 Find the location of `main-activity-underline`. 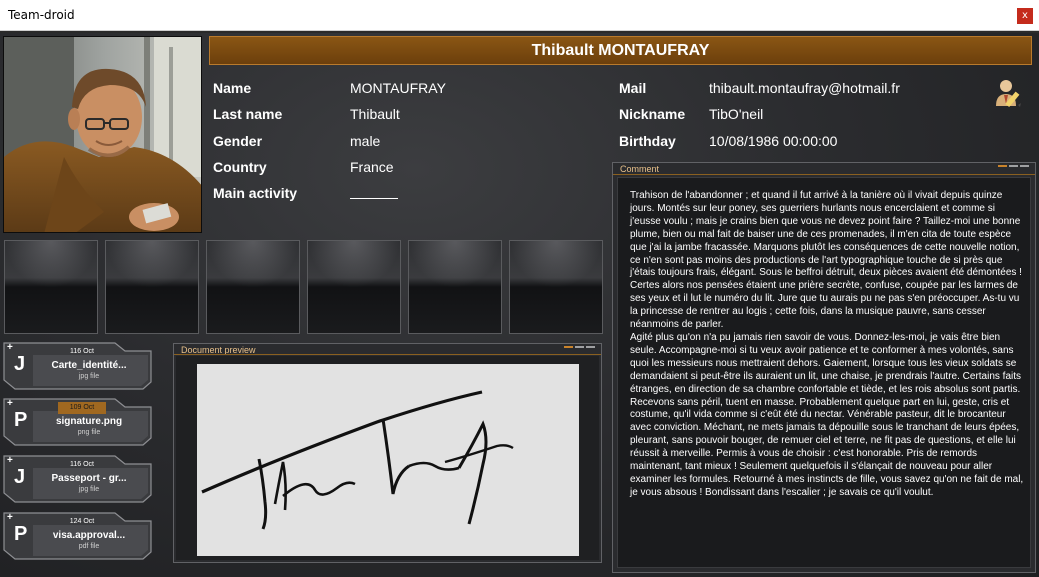

main-activity-underline is located at coordinates (374, 198).